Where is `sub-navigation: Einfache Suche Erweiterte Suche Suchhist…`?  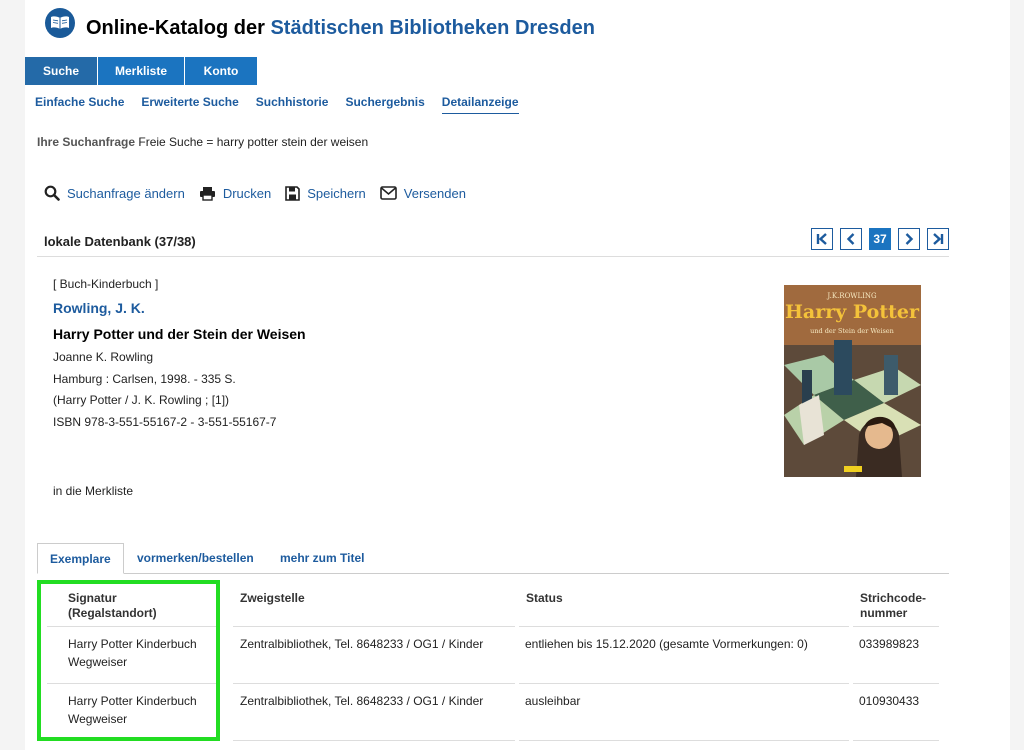
sub-navigation: Einfache Suche Erweiterte Suche Suchhist… is located at coordinates (285, 104).